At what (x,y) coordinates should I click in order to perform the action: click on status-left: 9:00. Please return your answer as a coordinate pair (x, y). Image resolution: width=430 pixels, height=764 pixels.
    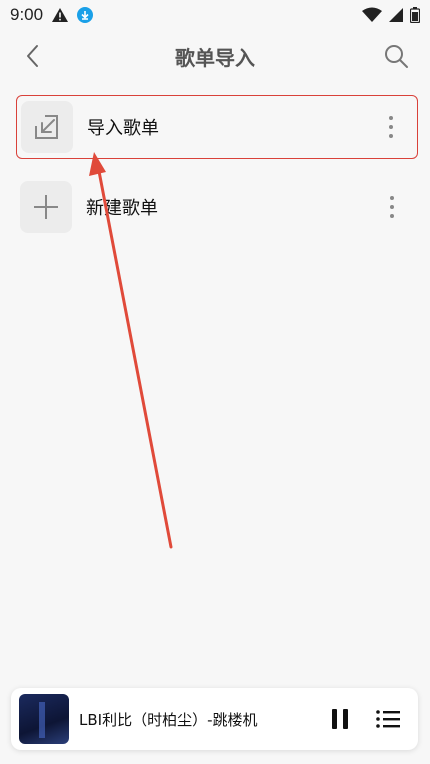
    Looking at the image, I should click on (52, 15).